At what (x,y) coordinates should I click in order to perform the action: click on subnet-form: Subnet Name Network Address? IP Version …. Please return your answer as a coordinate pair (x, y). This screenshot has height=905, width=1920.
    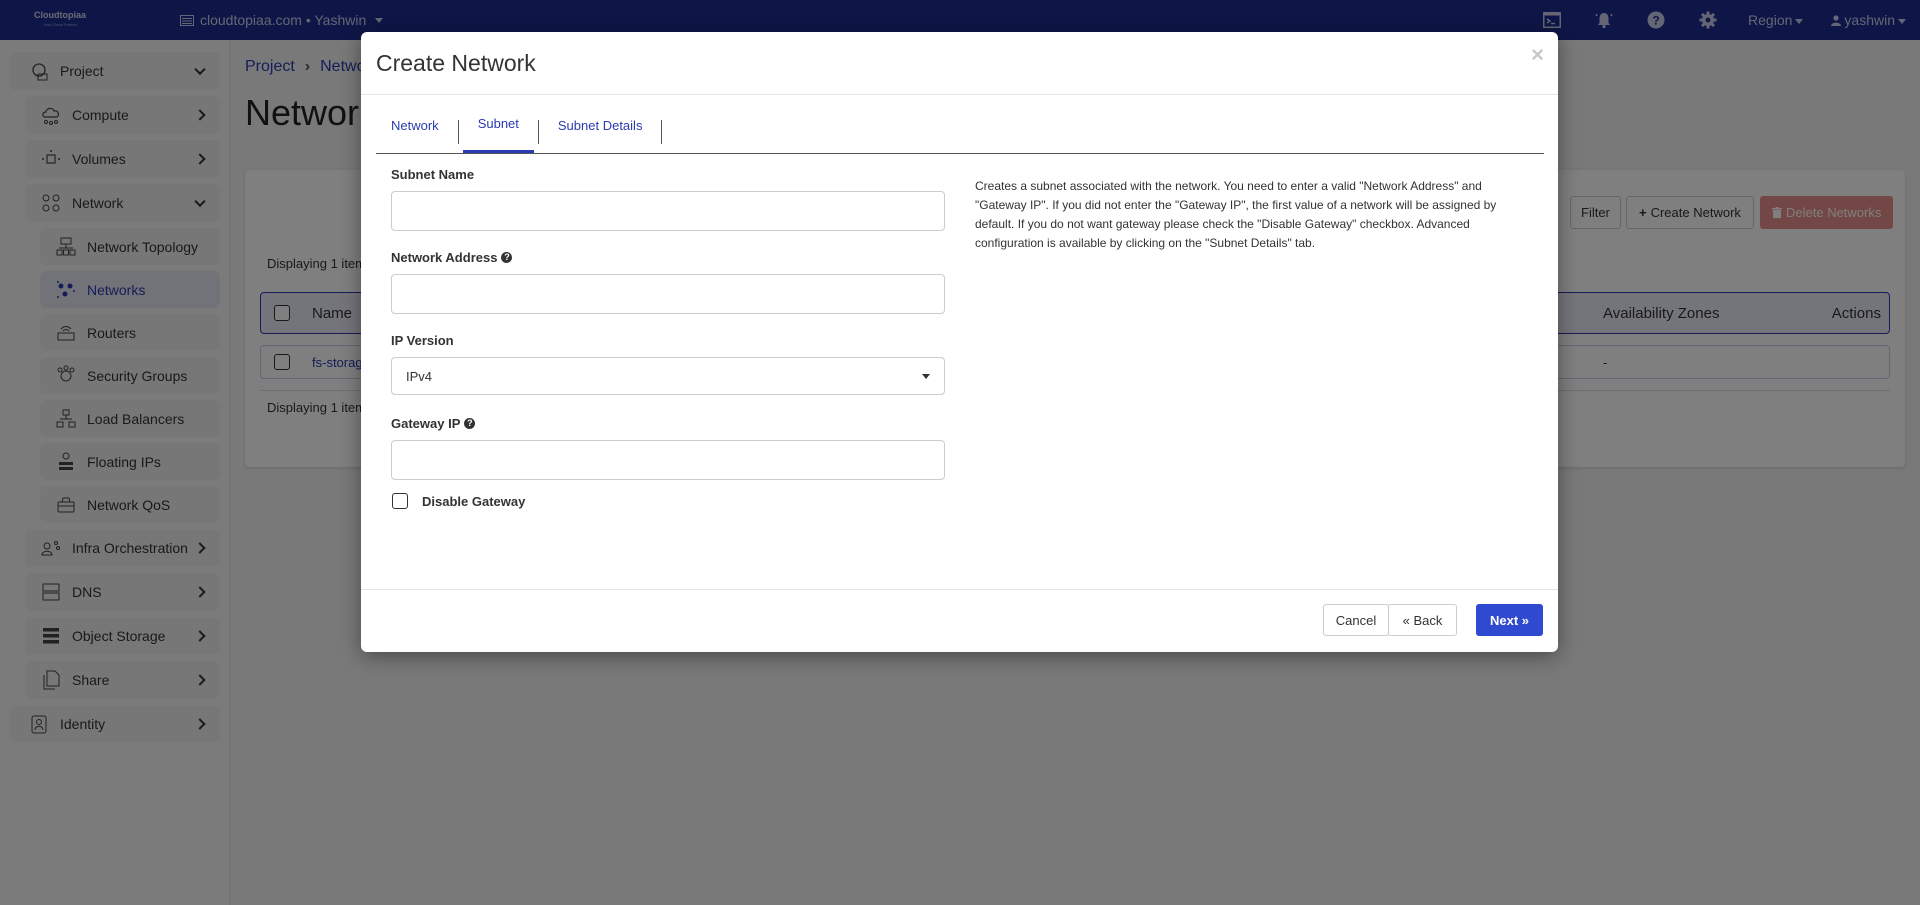
    Looking at the image, I should click on (668, 338).